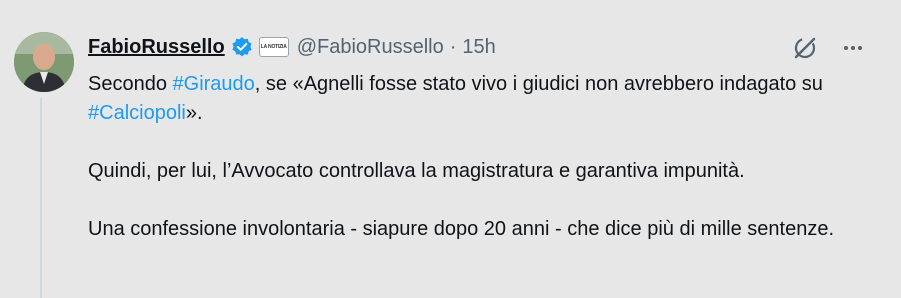  What do you see at coordinates (242, 47) in the screenshot?
I see `verified-badge-icon` at bounding box center [242, 47].